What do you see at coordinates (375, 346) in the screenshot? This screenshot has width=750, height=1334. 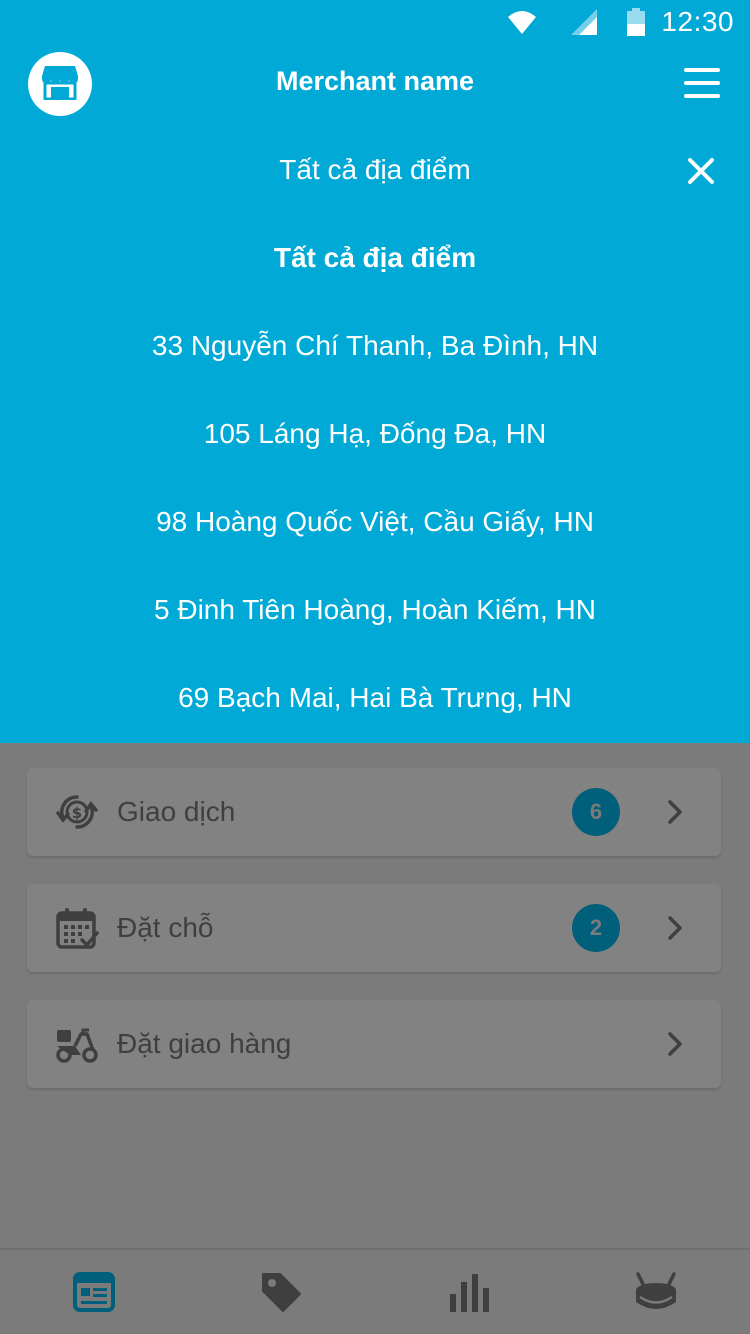 I see `location-option: 33 Nguyễn Chí Thanh, Ba Đình, HN` at bounding box center [375, 346].